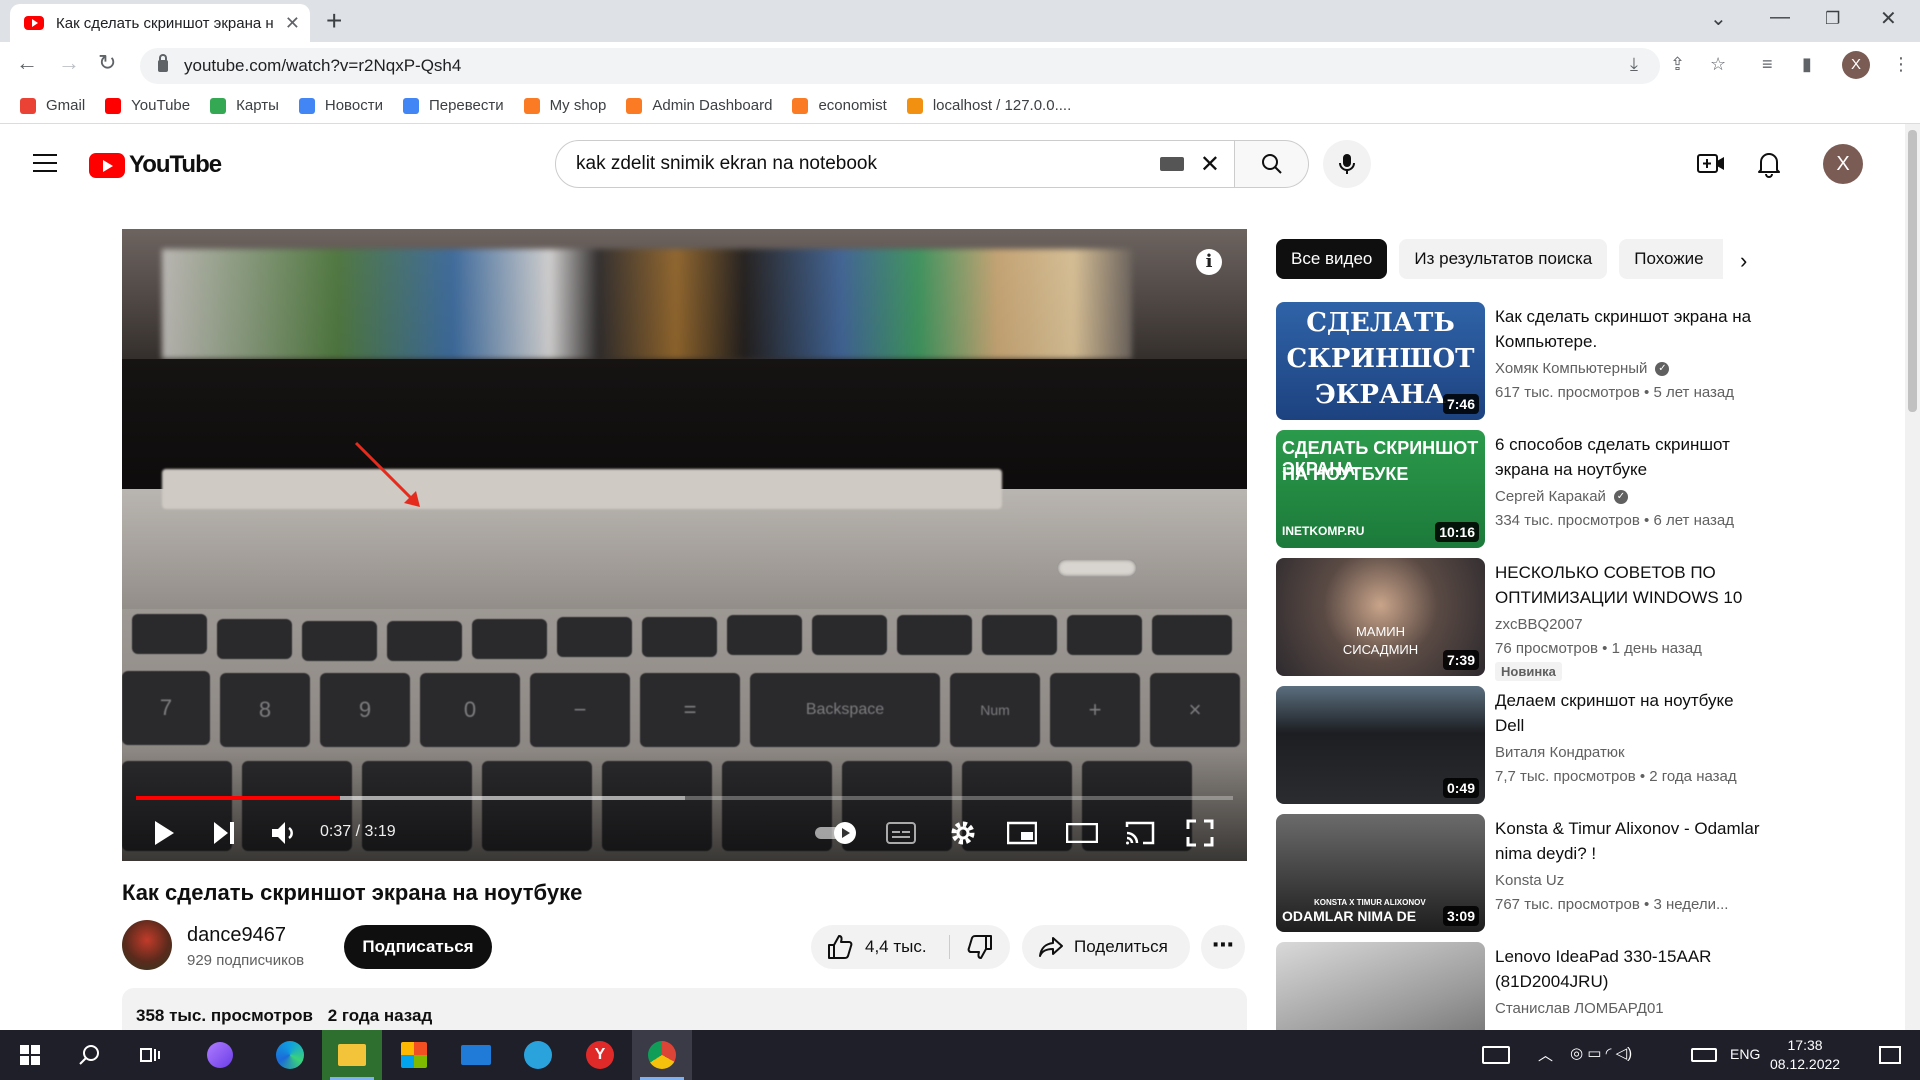 The height and width of the screenshot is (1080, 1920). Describe the element at coordinates (895, 164) in the screenshot. I see `search-input: kak zdelit snimik ekran na notebook ✕` at that location.